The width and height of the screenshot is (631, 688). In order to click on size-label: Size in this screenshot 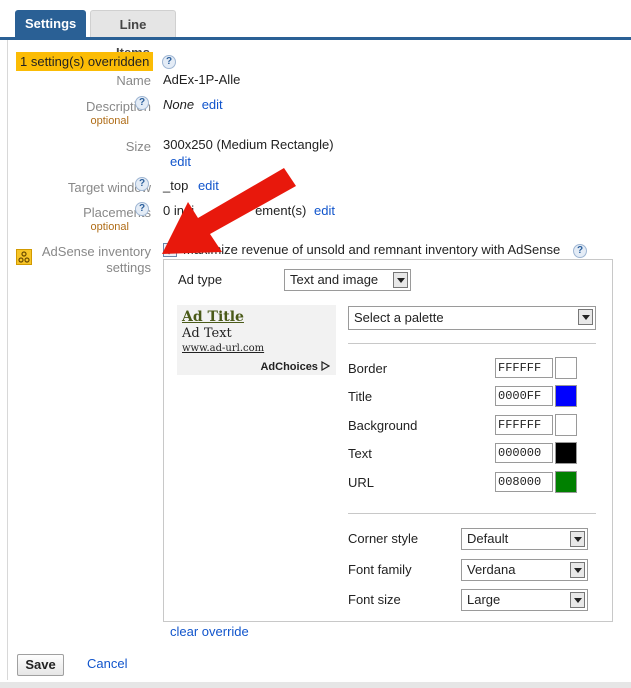, I will do `click(138, 146)`.